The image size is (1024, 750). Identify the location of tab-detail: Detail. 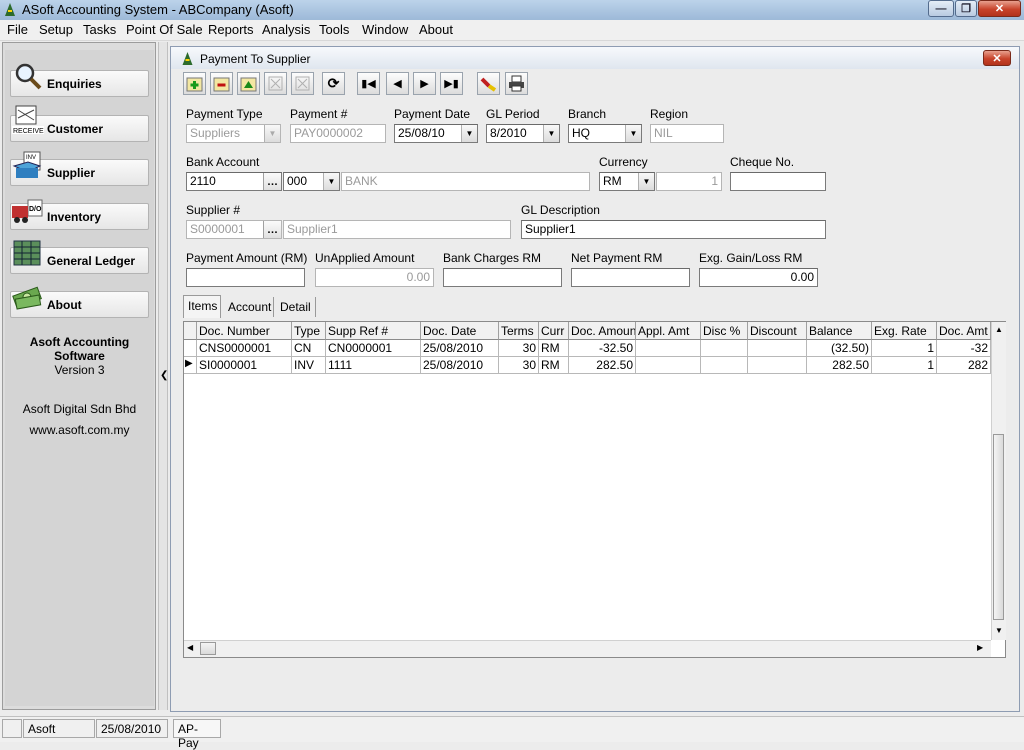
(296, 307).